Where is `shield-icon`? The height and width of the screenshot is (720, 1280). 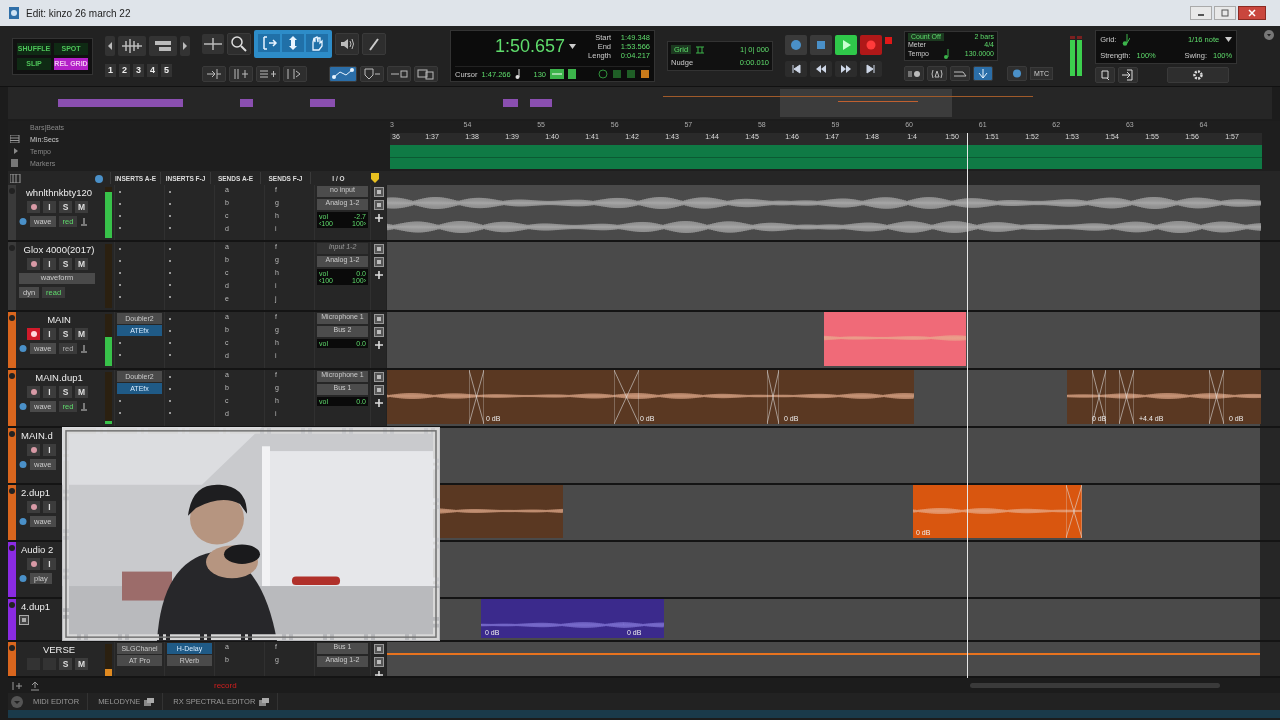
shield-icon is located at coordinates (372, 74).